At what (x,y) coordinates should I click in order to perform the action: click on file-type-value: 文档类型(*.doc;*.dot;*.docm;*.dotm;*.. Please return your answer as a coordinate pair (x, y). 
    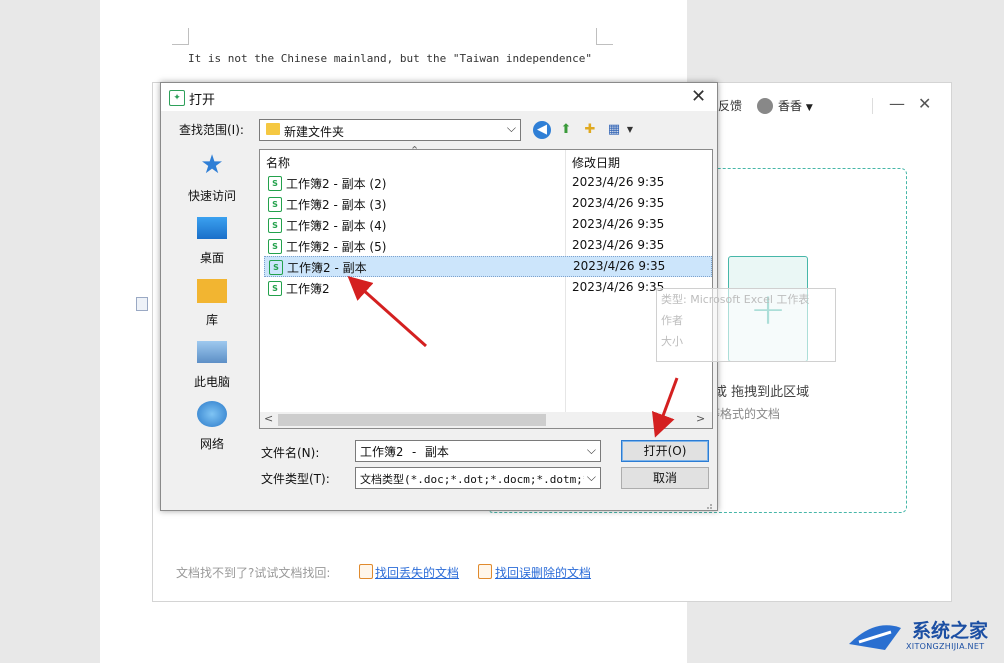
    Looking at the image, I should click on (478, 479).